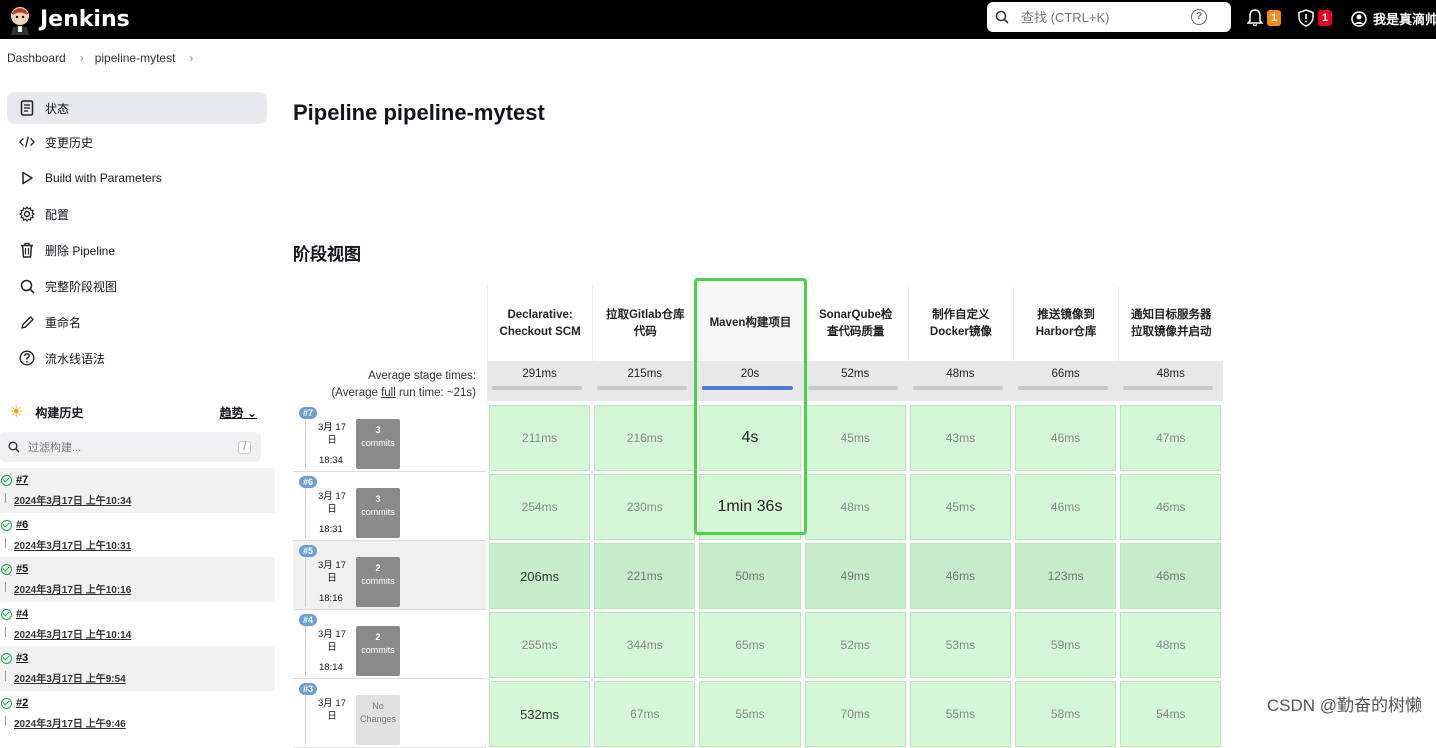 This screenshot has height=748, width=1436. Describe the element at coordinates (36, 58) in the screenshot. I see `breadcrumb-dashboard: Dashboard` at that location.